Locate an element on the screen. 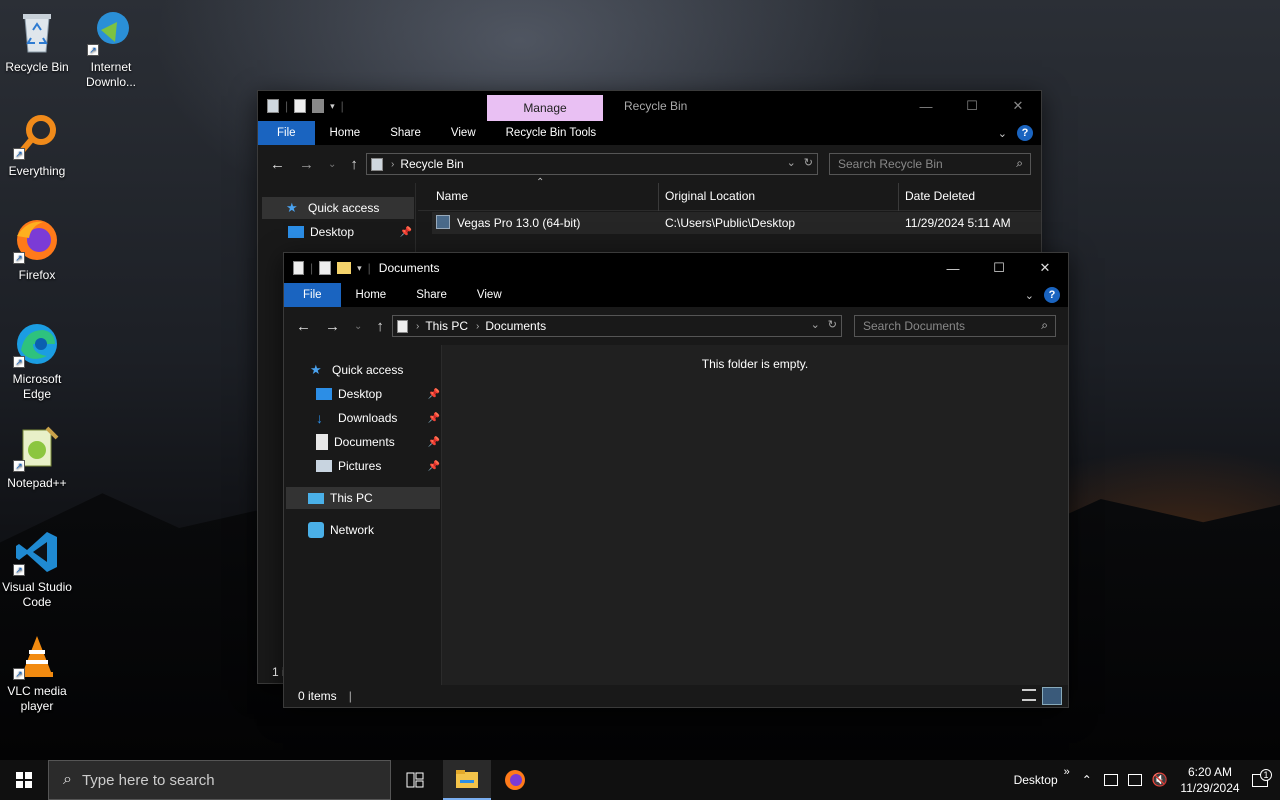  manage-context-tab: Manage is located at coordinates (545, 108).